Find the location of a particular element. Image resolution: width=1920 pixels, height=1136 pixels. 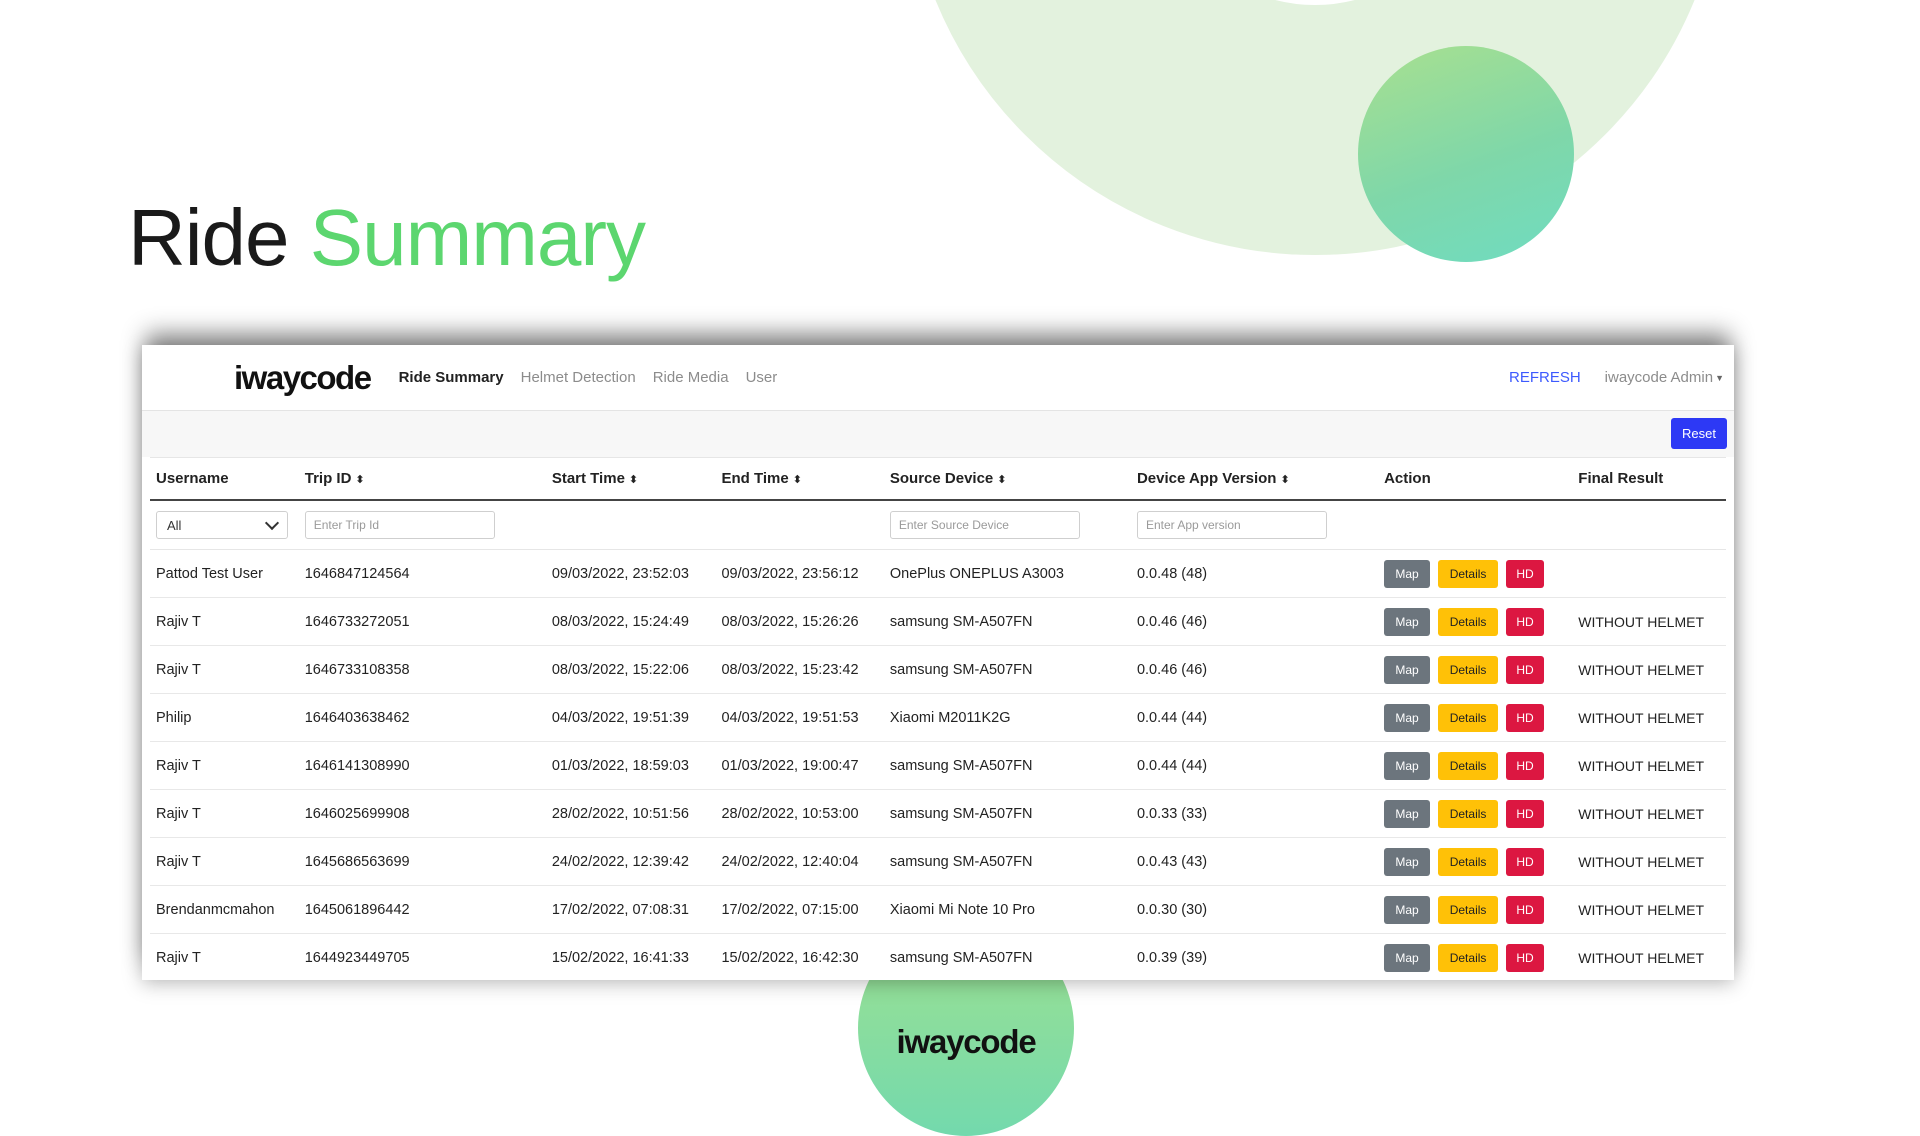

header-trip-id: Trip ID ⬍ is located at coordinates (422, 479).